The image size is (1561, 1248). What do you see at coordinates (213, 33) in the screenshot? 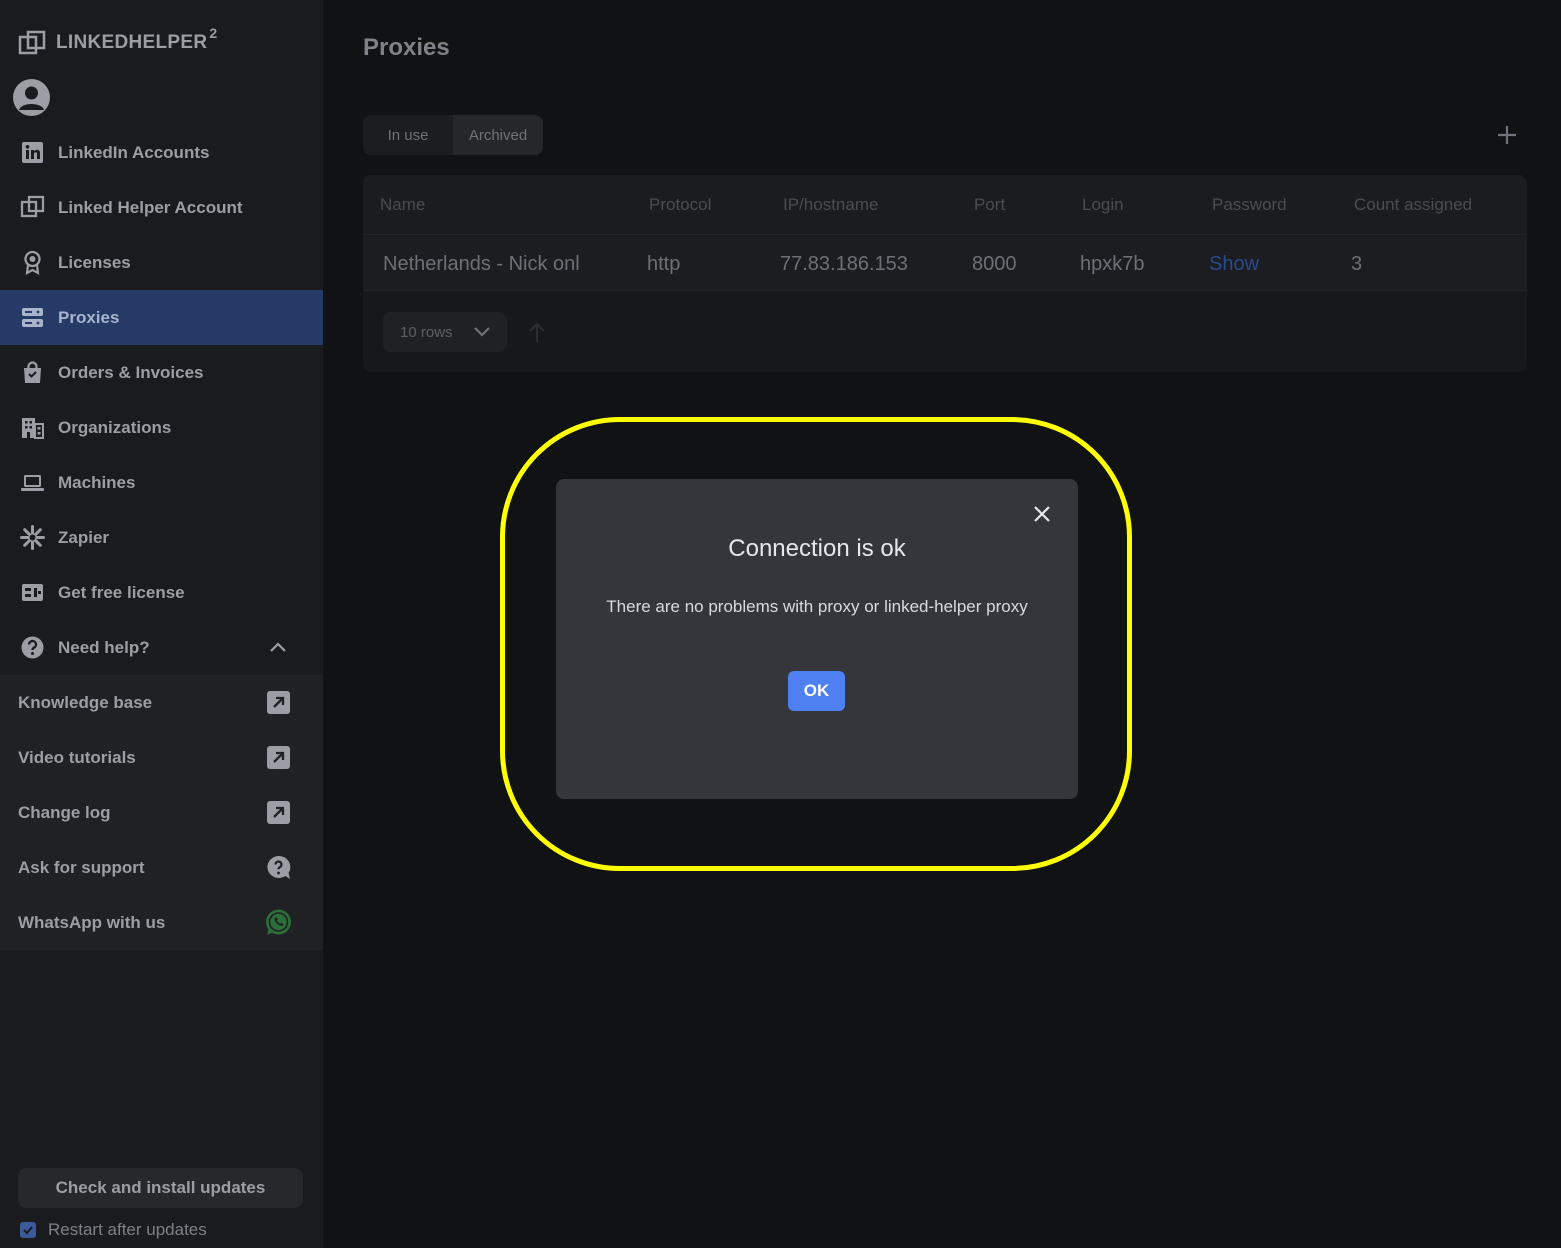
I see `brand-superscript: 2` at bounding box center [213, 33].